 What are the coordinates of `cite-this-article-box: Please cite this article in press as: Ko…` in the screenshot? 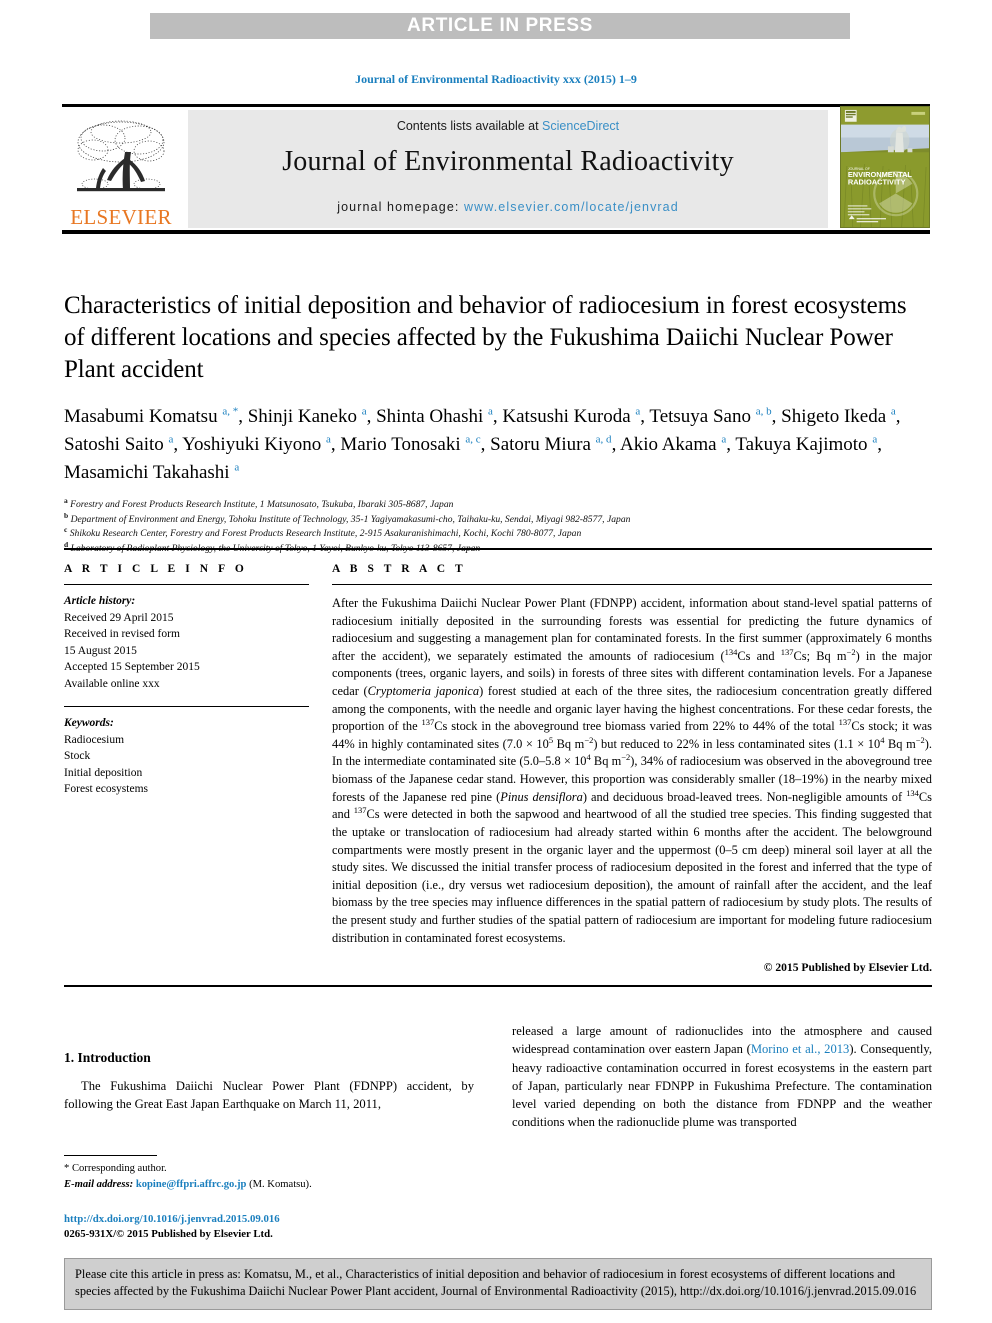 It's located at (498, 1284).